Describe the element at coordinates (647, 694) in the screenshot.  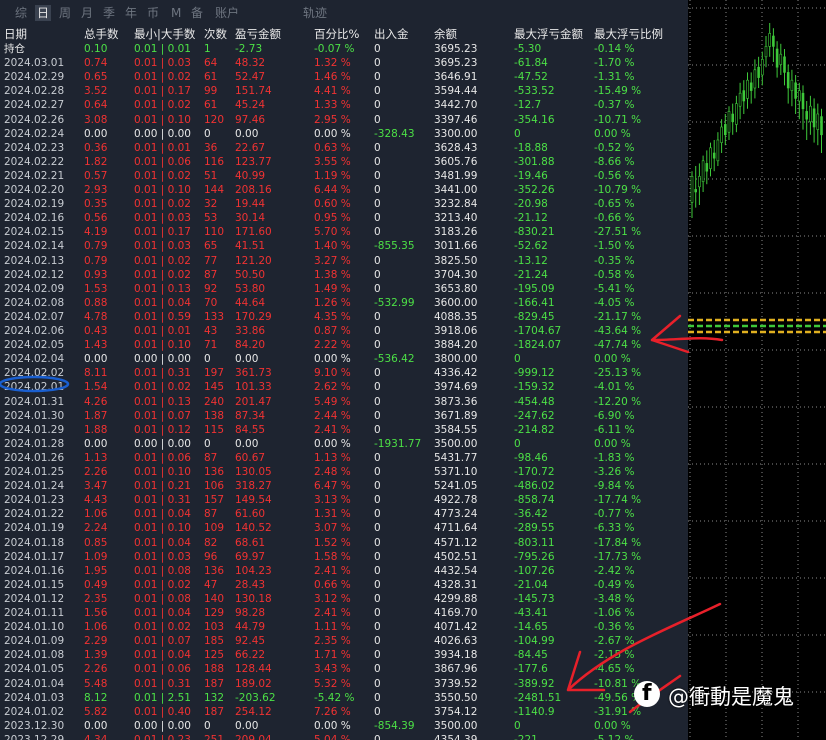
I see `facebook-icon: f` at that location.